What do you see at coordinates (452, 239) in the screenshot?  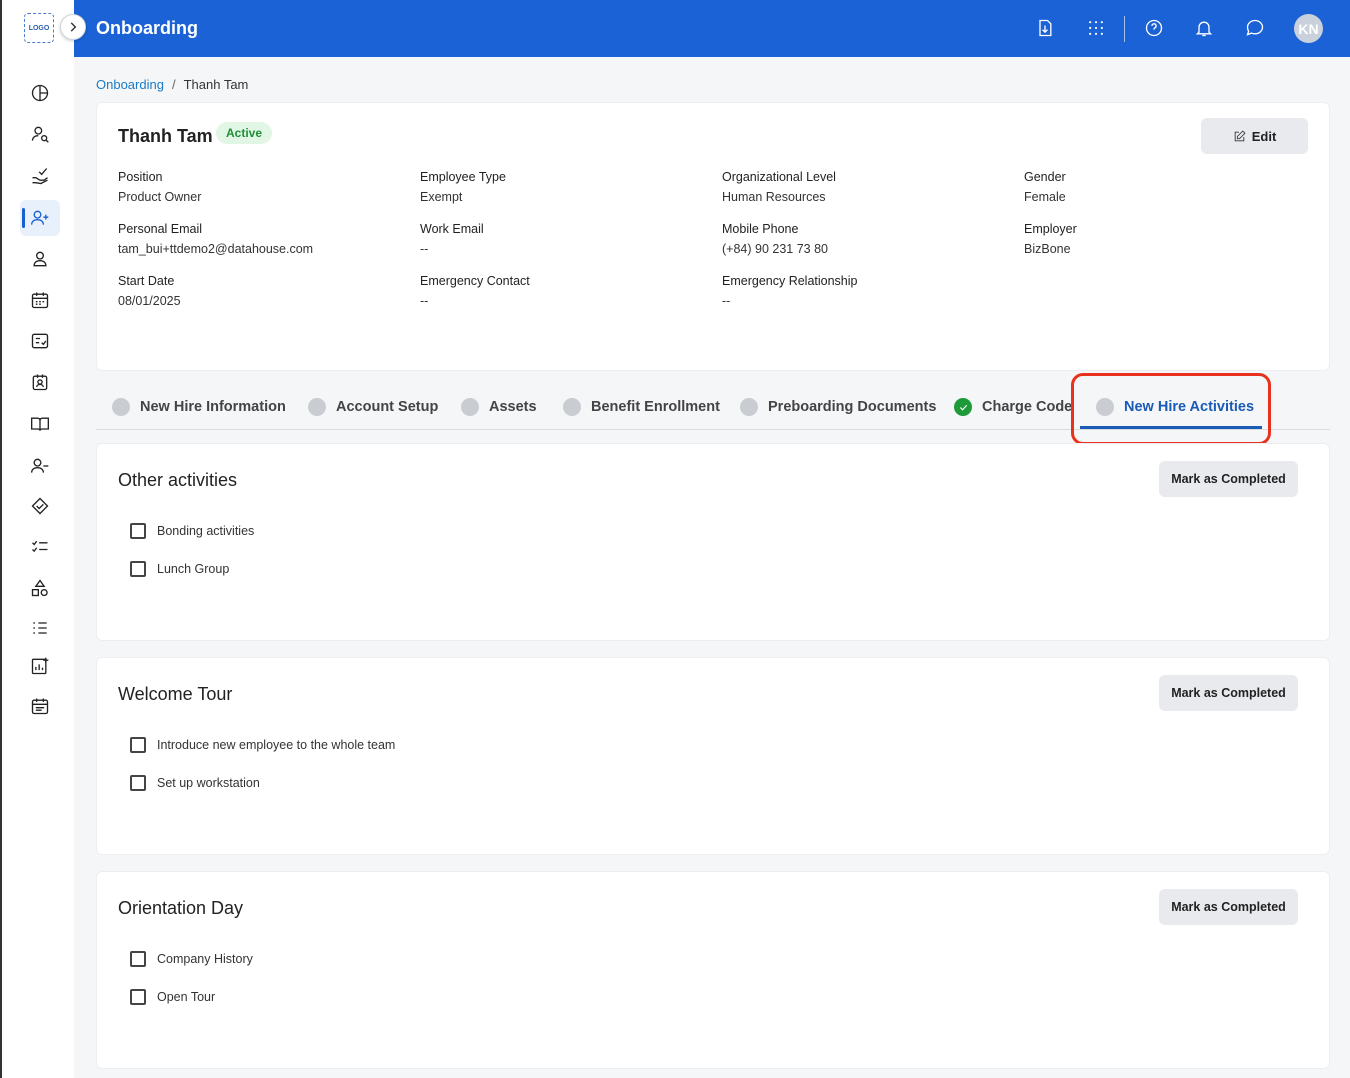 I see `field-work-email: Work Email --` at bounding box center [452, 239].